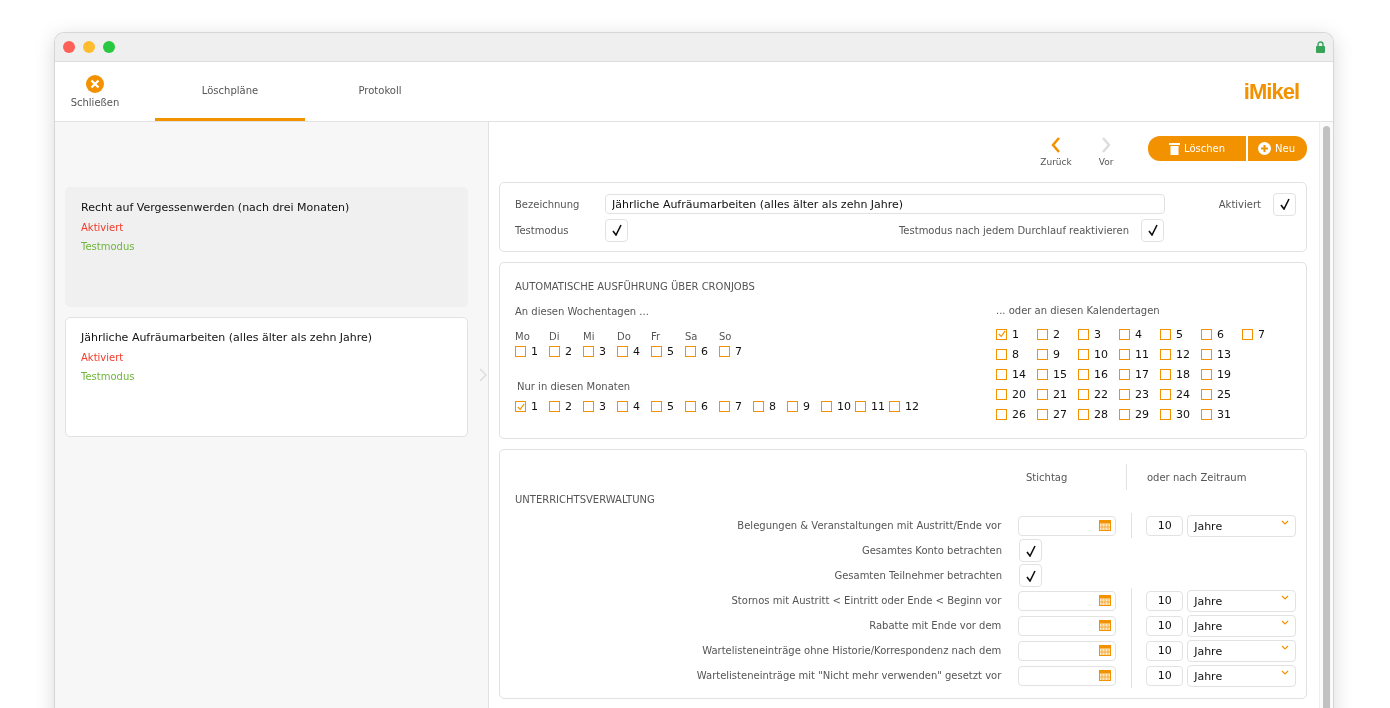 The height and width of the screenshot is (708, 1390). What do you see at coordinates (702, 351) in the screenshot?
I see `weekday-checkbox: 6` at bounding box center [702, 351].